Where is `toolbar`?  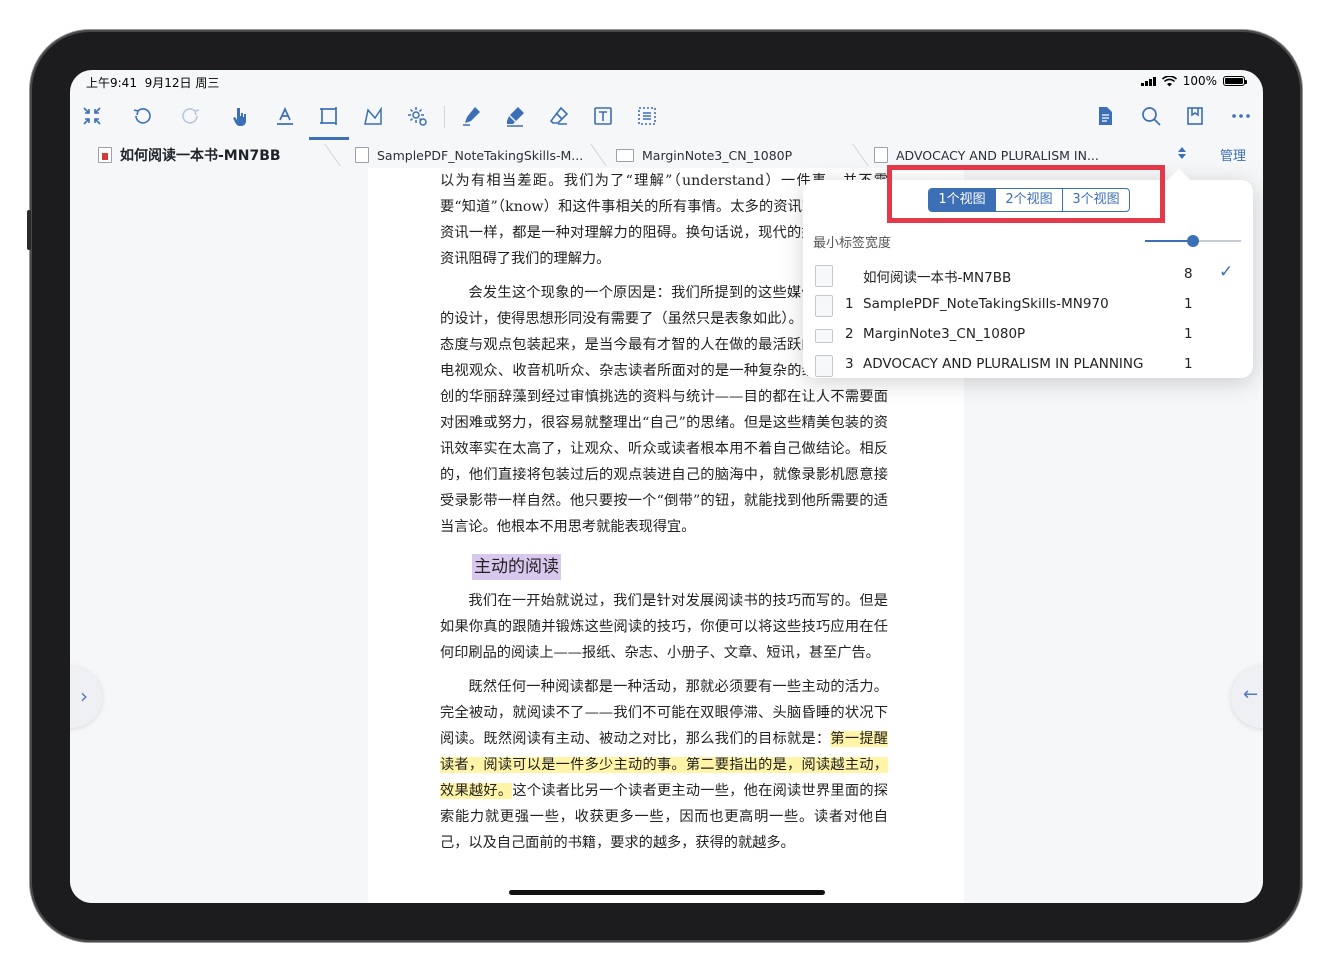 toolbar is located at coordinates (666, 118).